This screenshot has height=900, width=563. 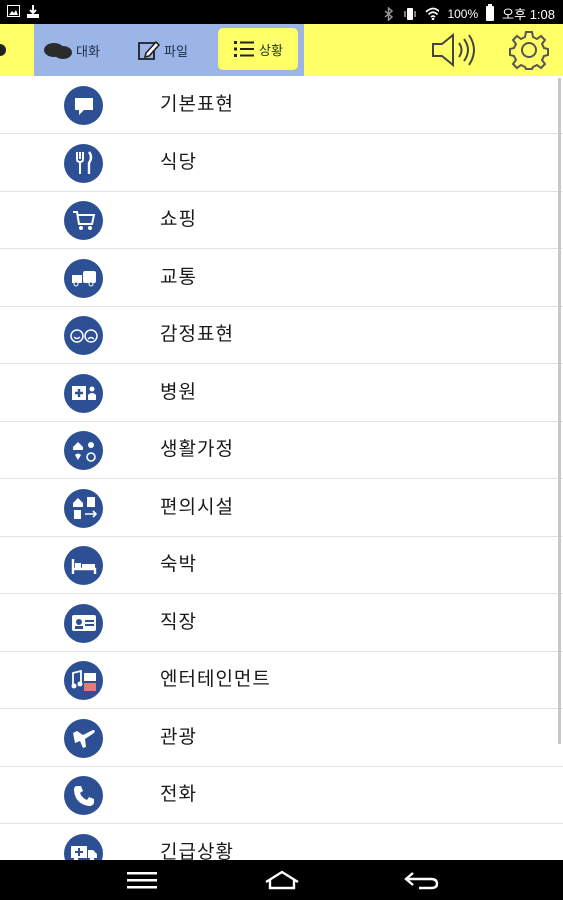 I want to click on shopping-cart-icon, so click(x=83, y=220).